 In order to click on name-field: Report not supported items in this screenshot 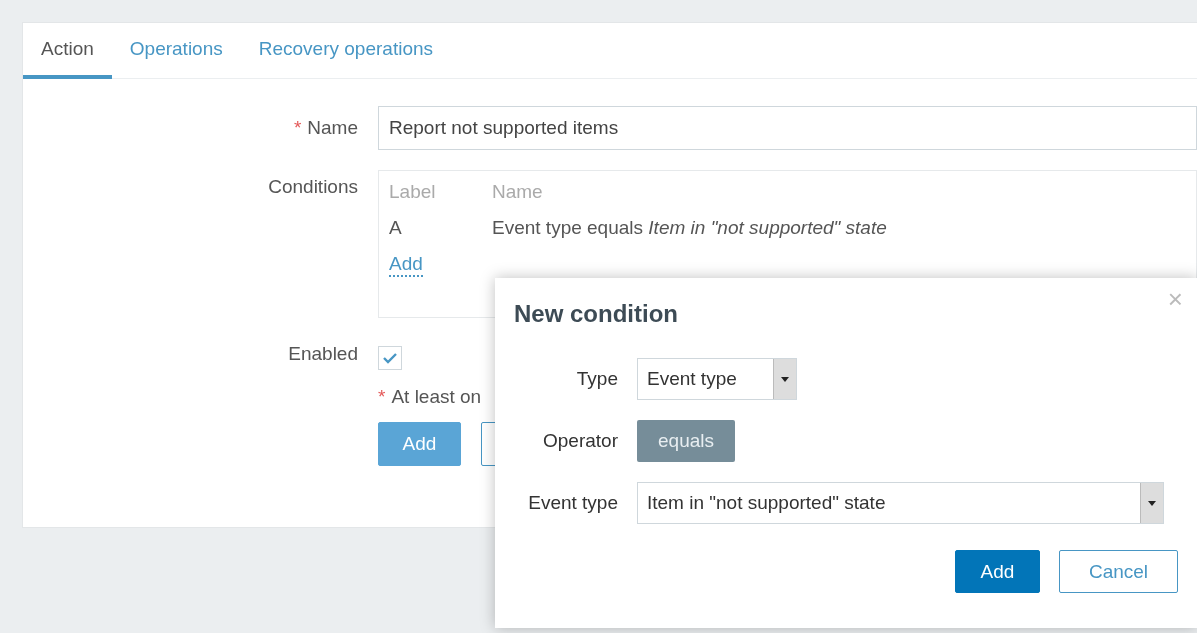, I will do `click(787, 128)`.